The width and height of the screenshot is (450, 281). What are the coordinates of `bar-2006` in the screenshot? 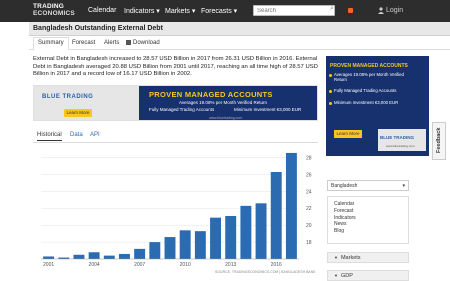 It's located at (124, 256).